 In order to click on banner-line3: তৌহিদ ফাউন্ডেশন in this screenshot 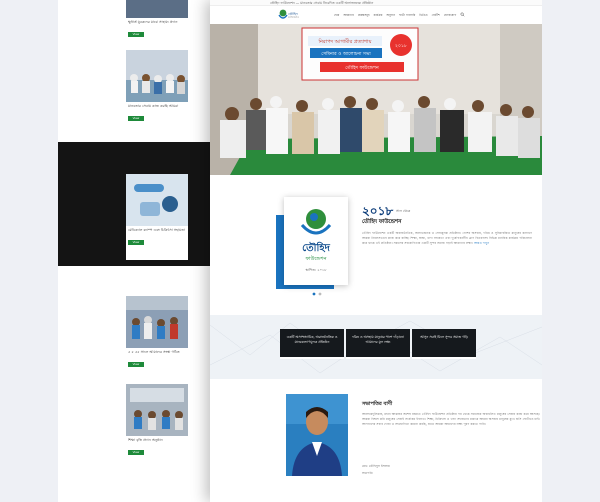, I will do `click(362, 67)`.